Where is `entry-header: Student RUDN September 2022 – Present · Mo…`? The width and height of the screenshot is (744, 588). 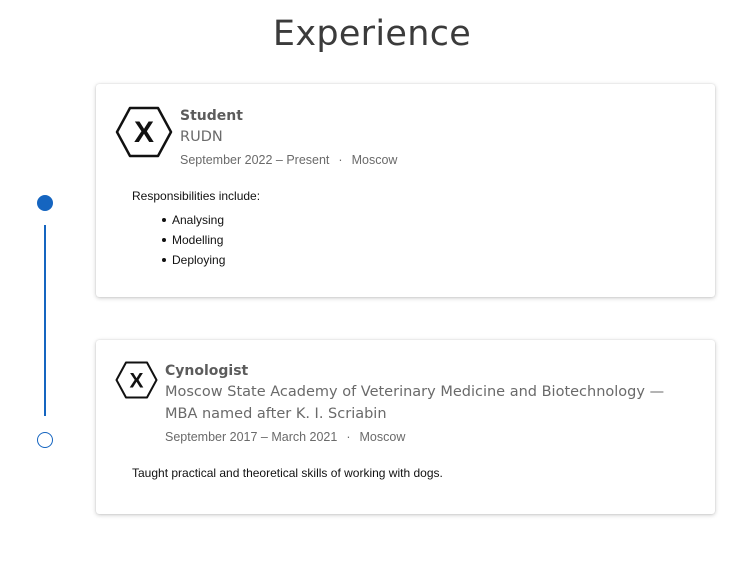
entry-header: Student RUDN September 2022 – Present · Mo… is located at coordinates (288, 137).